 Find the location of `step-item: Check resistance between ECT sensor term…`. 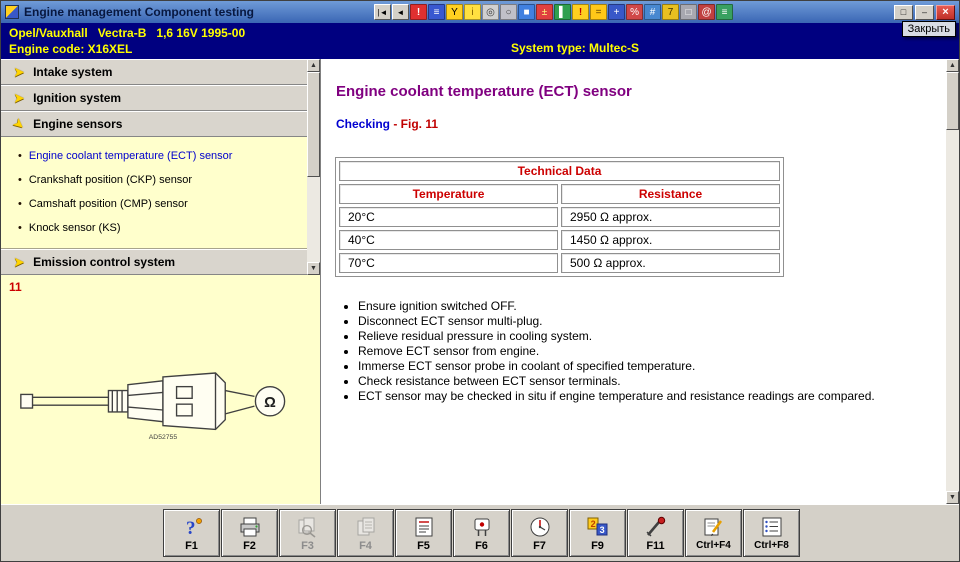

step-item: Check resistance between ECT sensor term… is located at coordinates (652, 381).